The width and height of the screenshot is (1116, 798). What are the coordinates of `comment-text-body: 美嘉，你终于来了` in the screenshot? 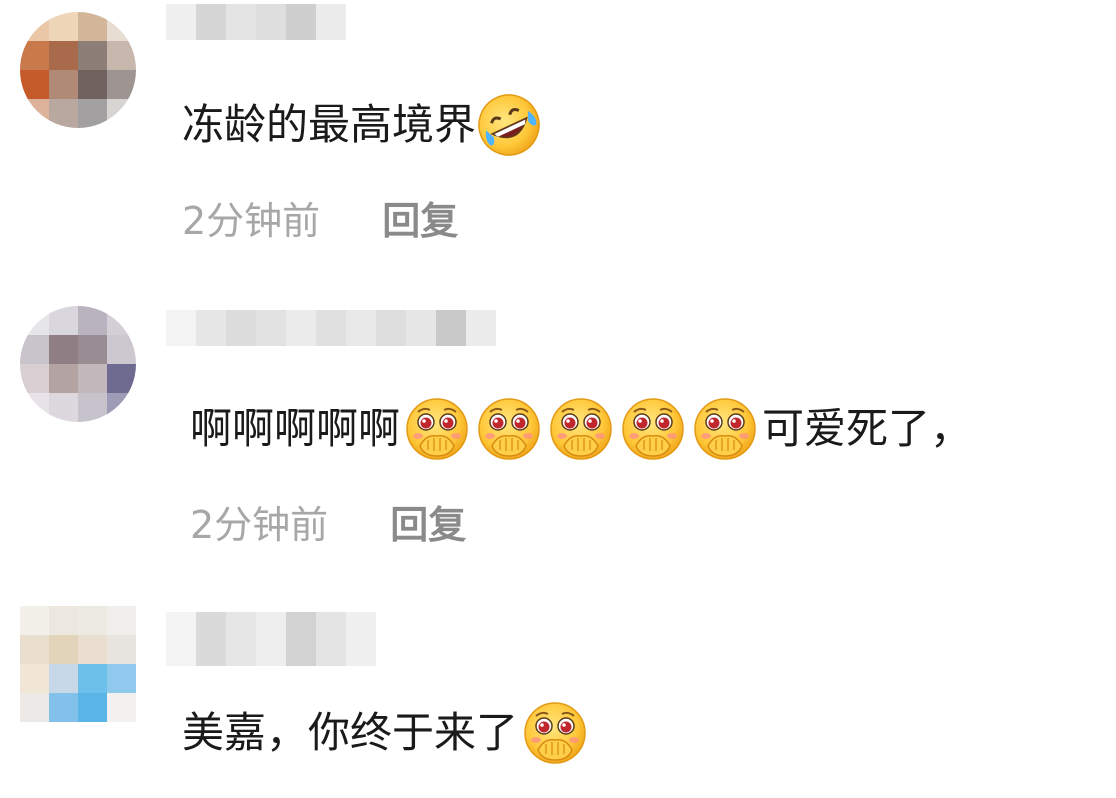 It's located at (350, 732).